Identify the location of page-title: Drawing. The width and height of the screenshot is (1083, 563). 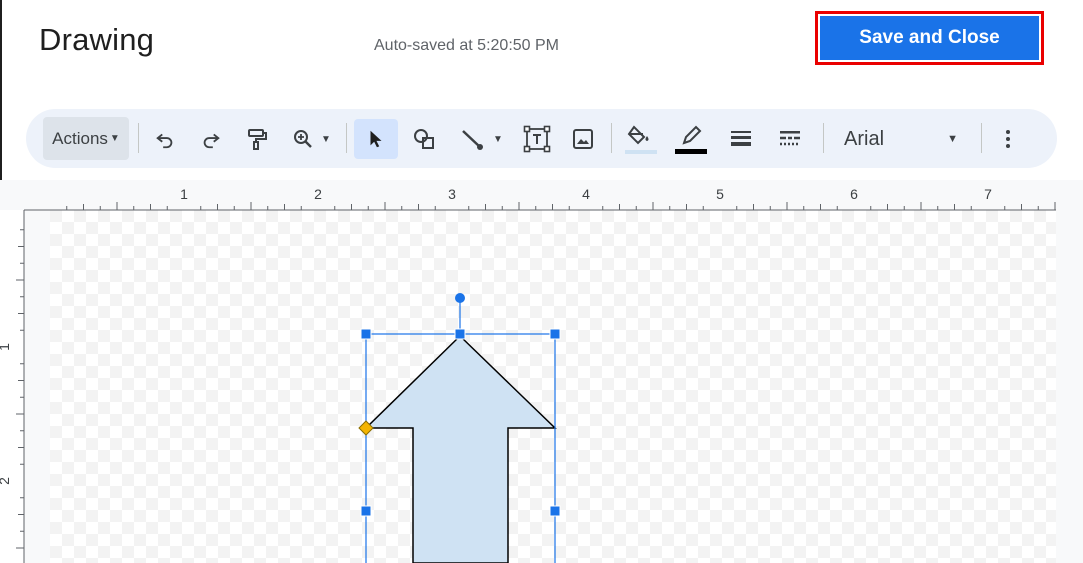
(97, 39).